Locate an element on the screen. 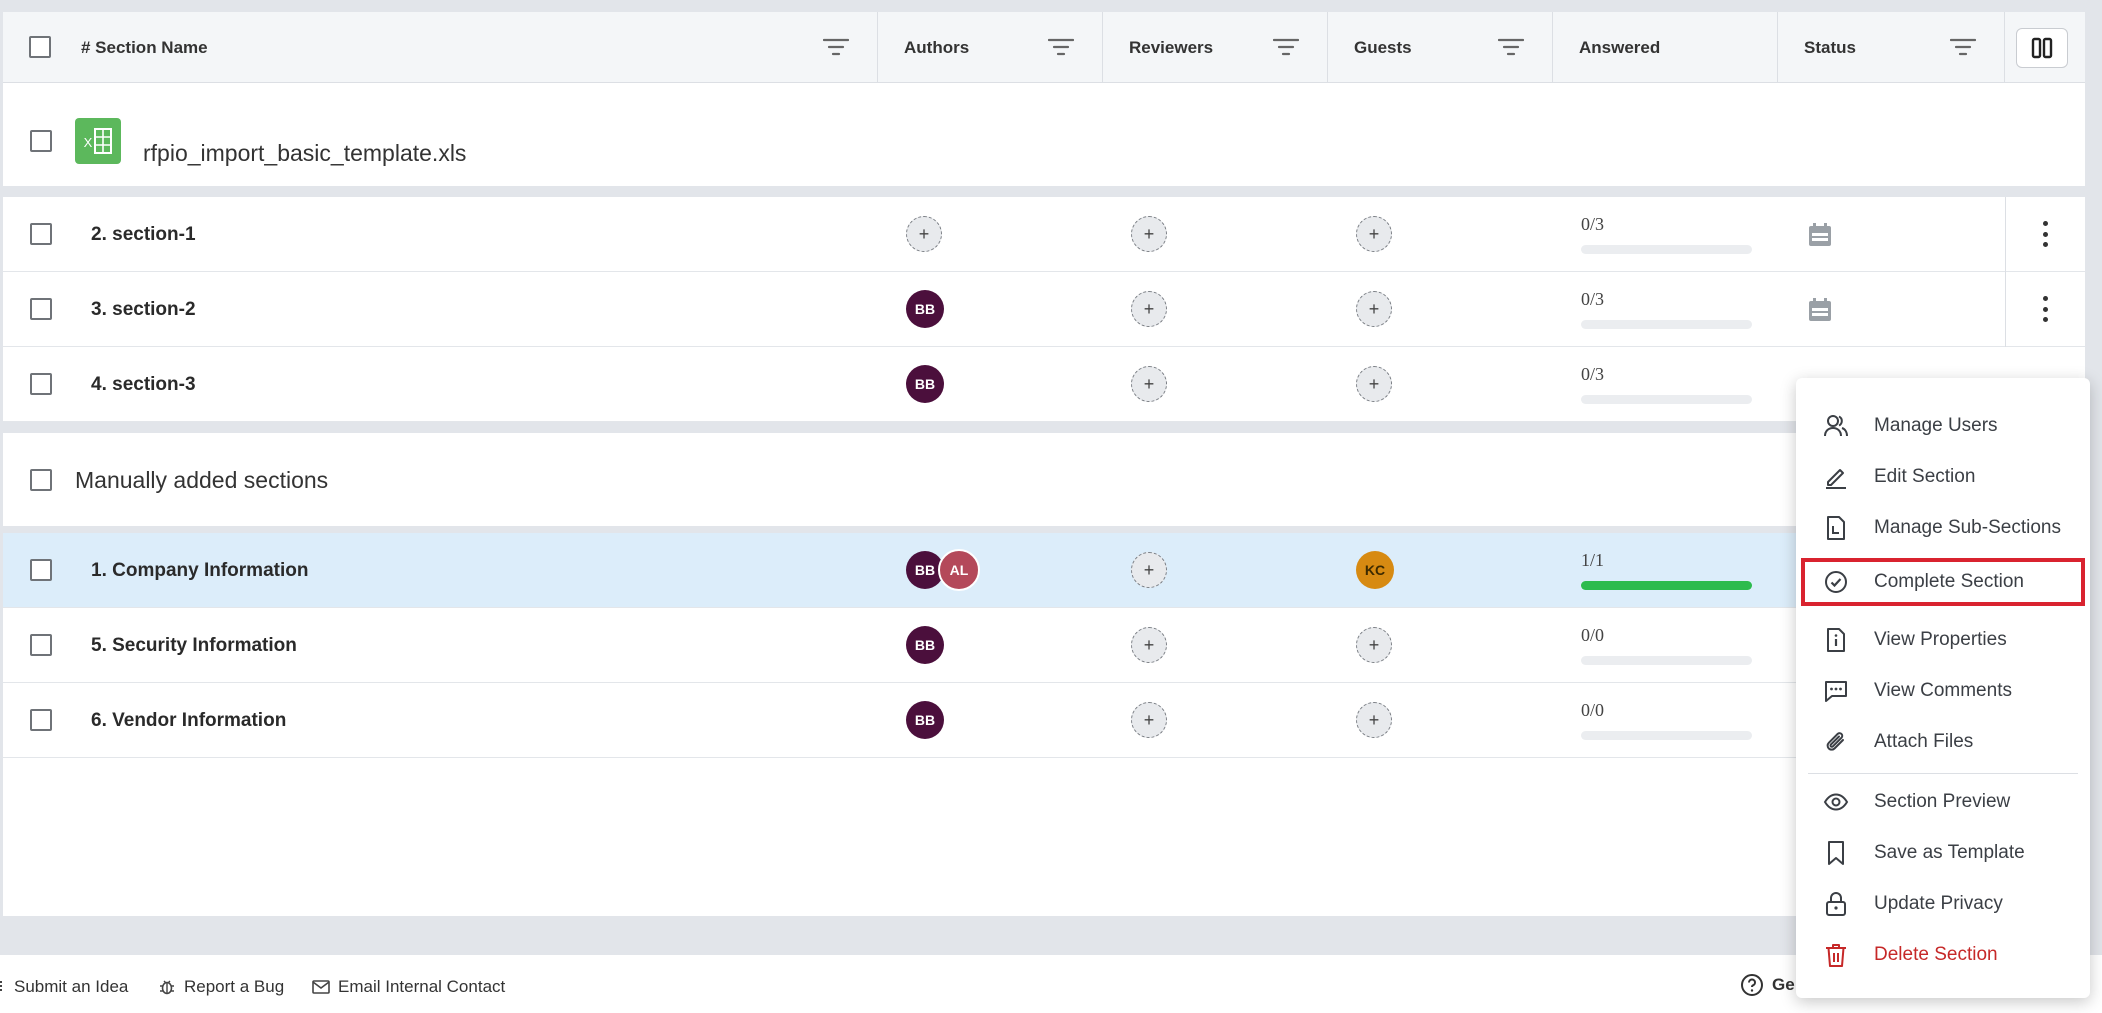 This screenshot has width=2102, height=1013. trash-icon is located at coordinates (1836, 955).